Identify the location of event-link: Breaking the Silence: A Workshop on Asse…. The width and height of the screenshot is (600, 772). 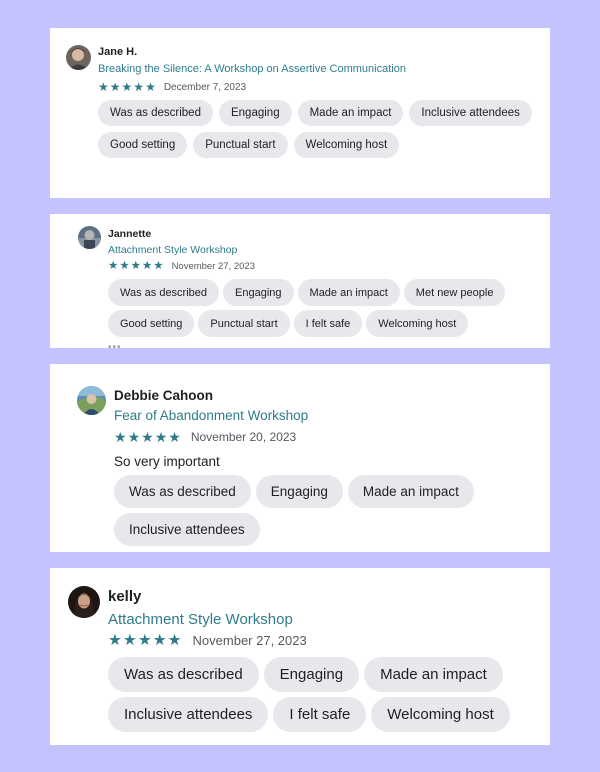
(252, 69).